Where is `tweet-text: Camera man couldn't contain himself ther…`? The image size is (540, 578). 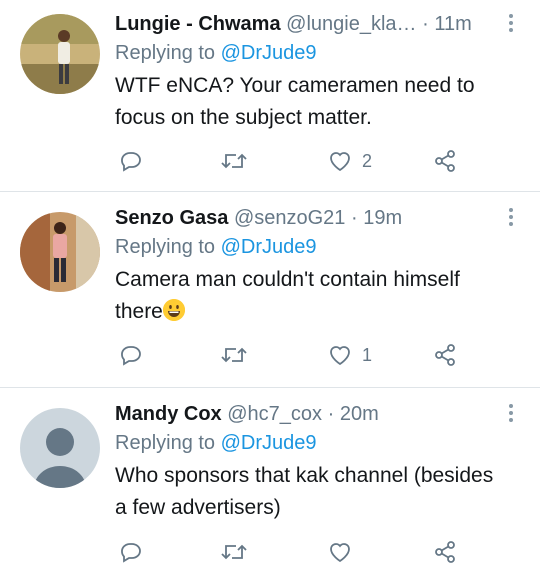 tweet-text: Camera man couldn't contain himself ther… is located at coordinates (309, 296).